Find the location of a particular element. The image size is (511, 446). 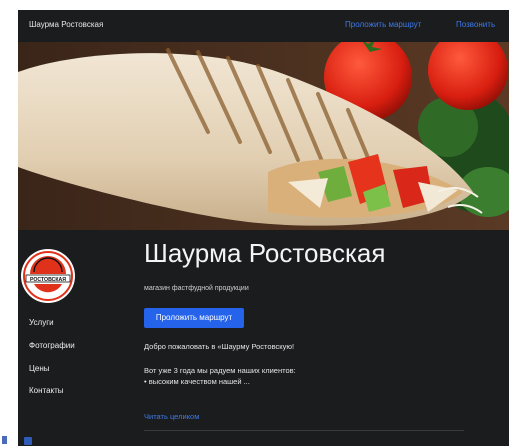

brand-name: Шаурма Ростовская is located at coordinates (66, 24).